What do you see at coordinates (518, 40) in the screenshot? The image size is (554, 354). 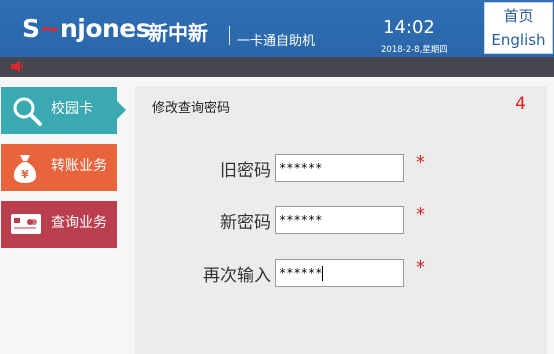 I see `english-button: English` at bounding box center [518, 40].